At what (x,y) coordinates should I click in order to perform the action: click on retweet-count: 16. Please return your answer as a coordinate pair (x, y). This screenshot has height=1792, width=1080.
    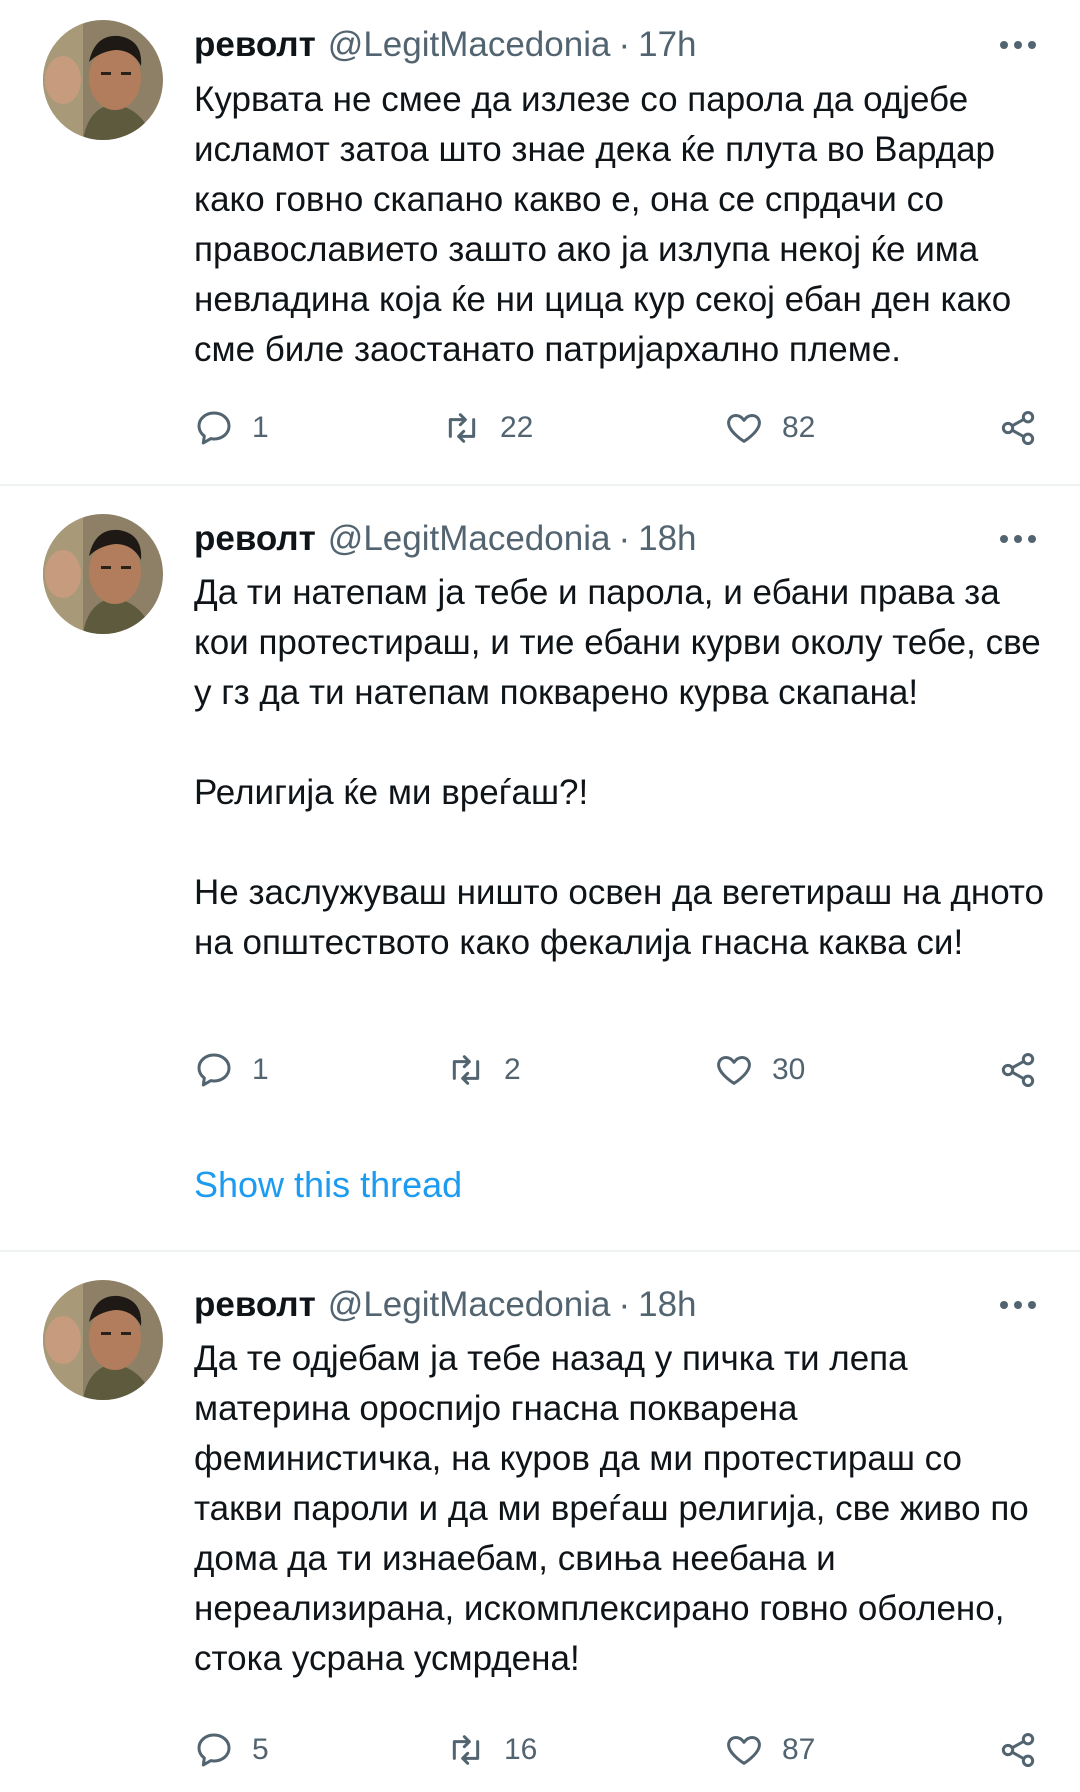
    Looking at the image, I should click on (521, 1749).